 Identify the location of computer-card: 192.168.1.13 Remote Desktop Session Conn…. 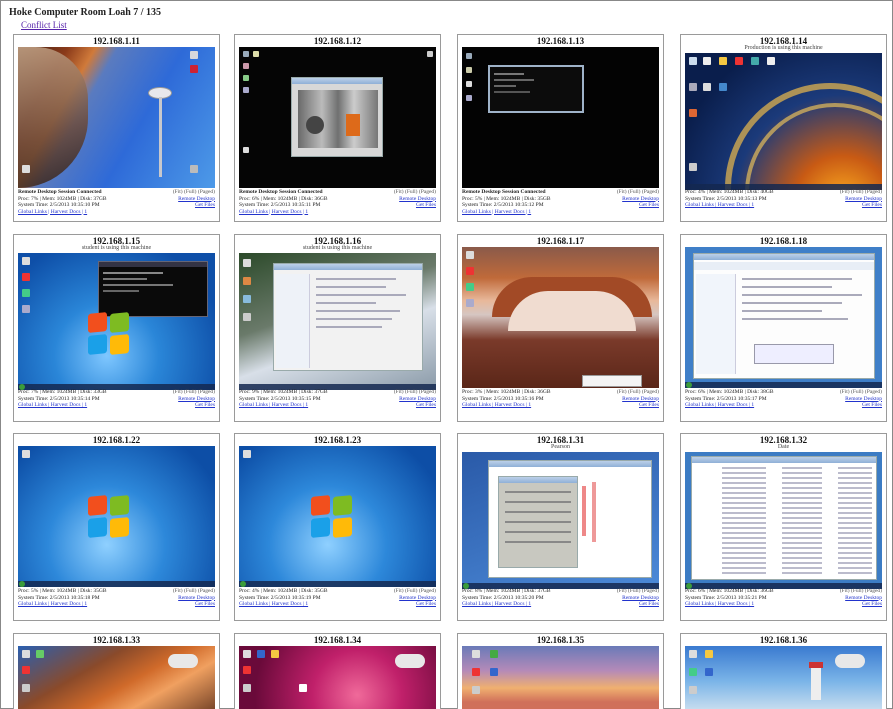
(560, 128).